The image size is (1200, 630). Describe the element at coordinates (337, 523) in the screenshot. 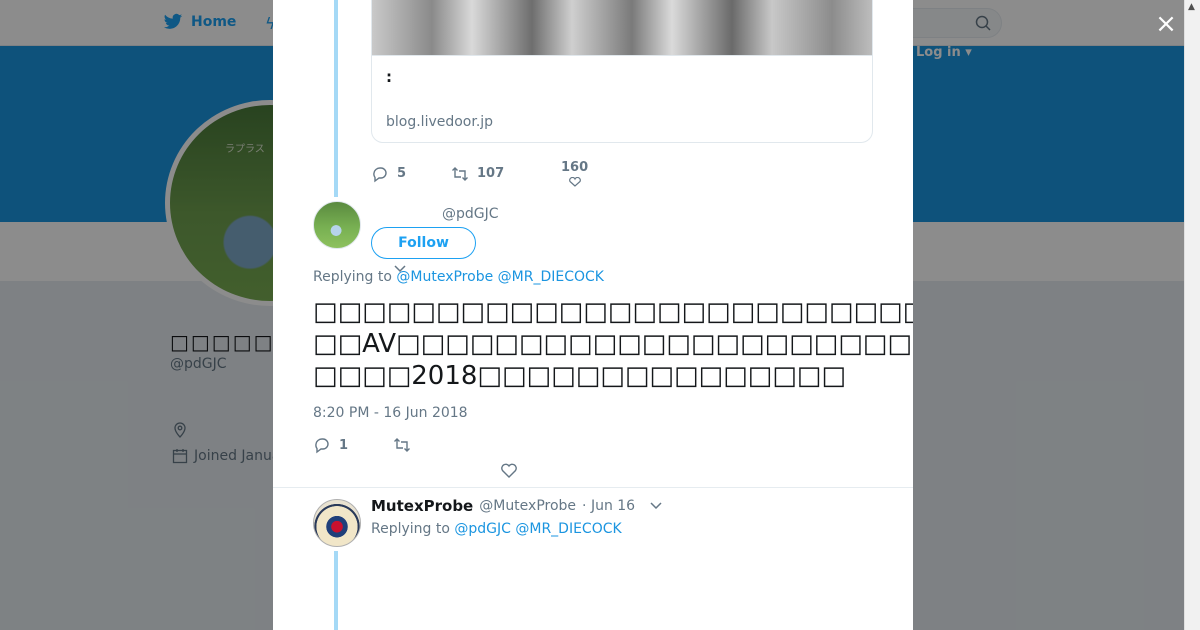

I see `reply-author-avatar` at that location.